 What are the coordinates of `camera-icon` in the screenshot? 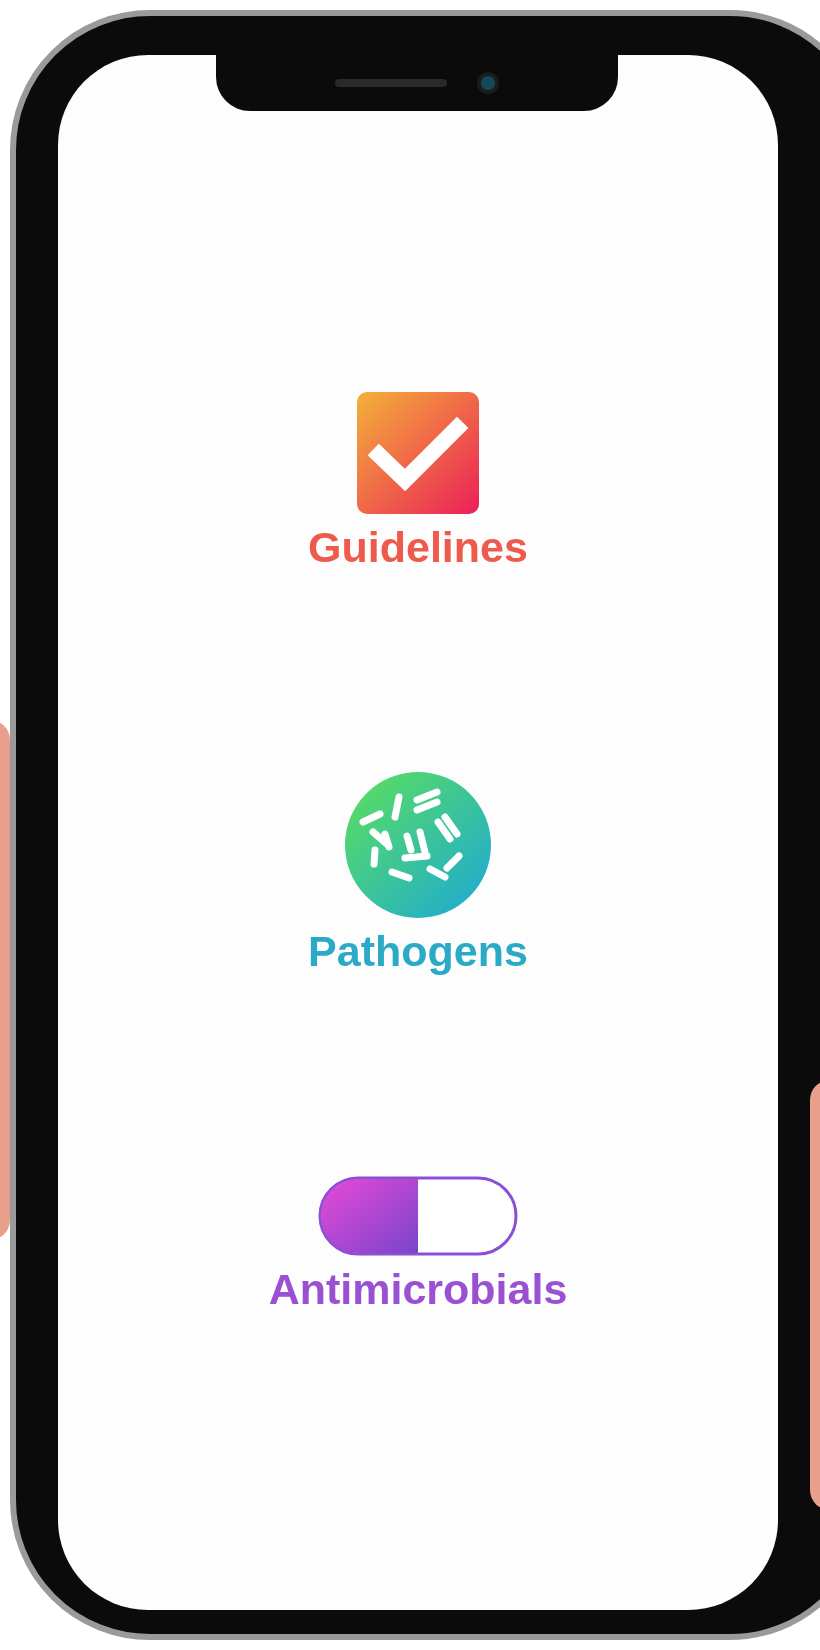 It's located at (488, 83).